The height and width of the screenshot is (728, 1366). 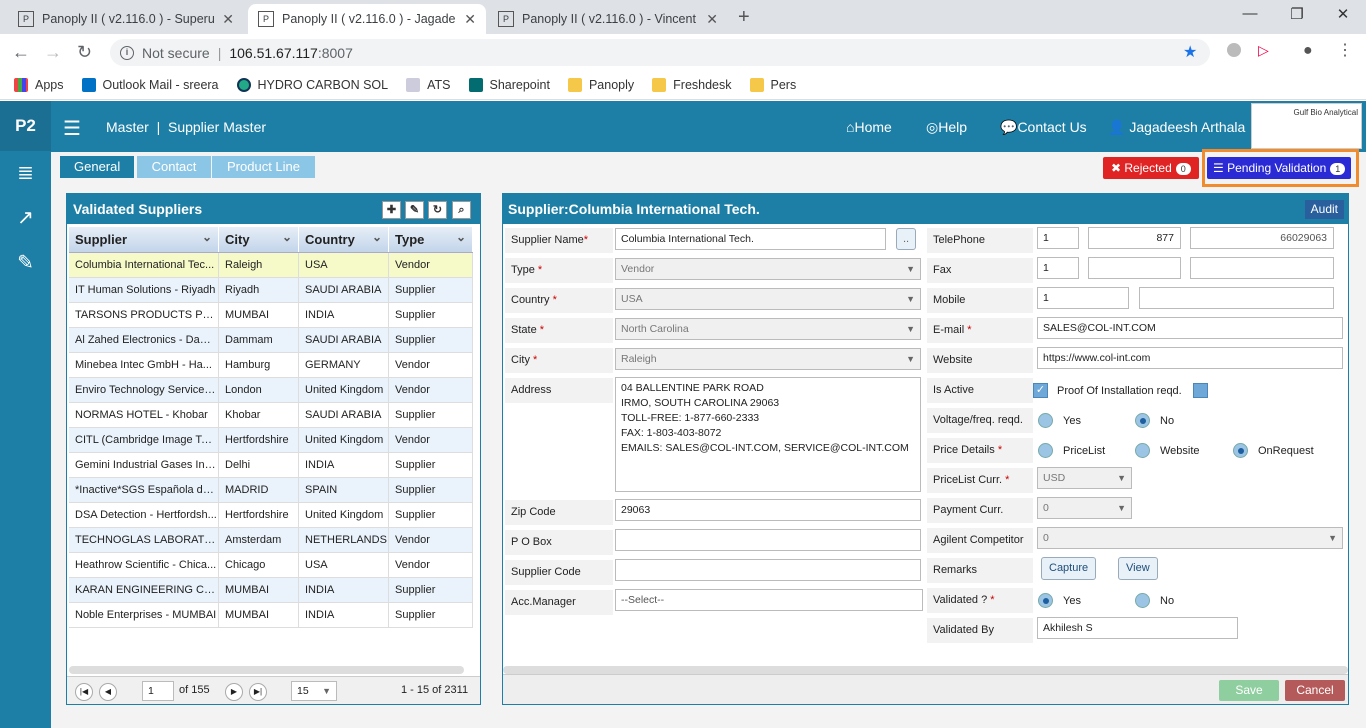 I want to click on forward-icon: →, so click(x=53, y=52).